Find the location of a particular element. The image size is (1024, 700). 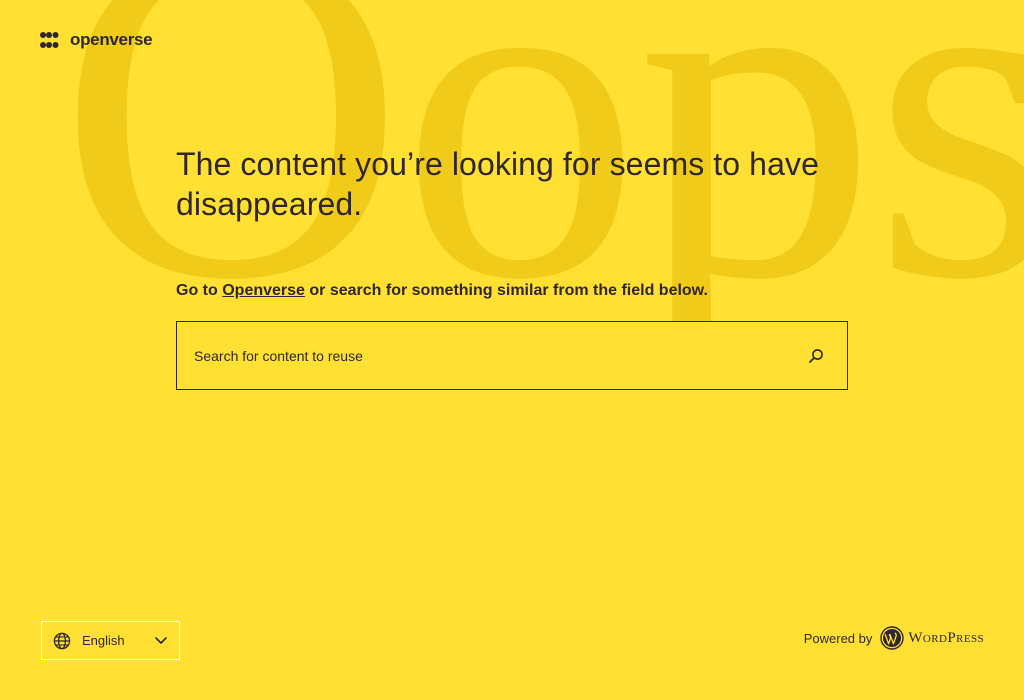

powered-by: Powered by WordPress is located at coordinates (894, 638).